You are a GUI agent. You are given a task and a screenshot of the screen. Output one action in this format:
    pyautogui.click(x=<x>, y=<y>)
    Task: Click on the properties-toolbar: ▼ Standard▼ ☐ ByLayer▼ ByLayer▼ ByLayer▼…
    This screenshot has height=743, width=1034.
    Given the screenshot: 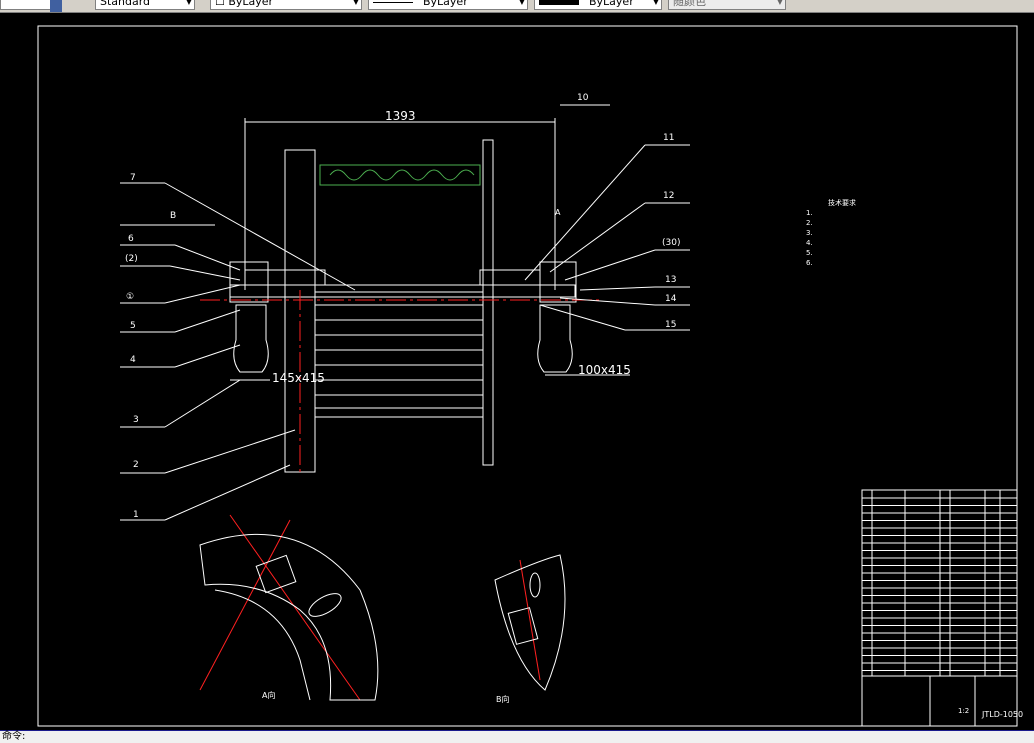 What is the action you would take?
    pyautogui.click(x=517, y=6)
    